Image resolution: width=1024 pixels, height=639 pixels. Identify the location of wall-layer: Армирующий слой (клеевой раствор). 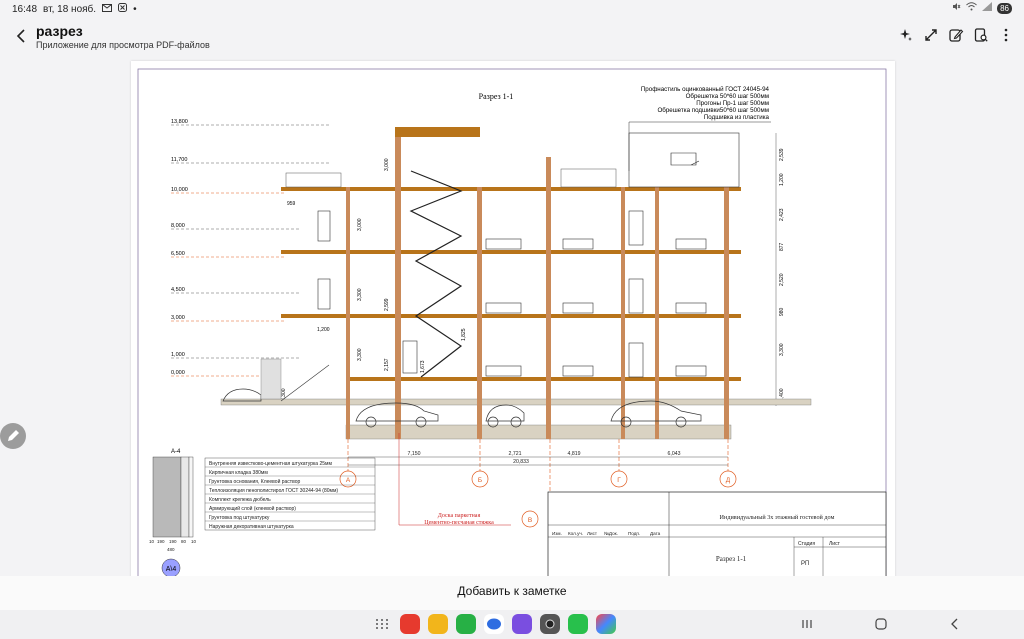
(252, 508).